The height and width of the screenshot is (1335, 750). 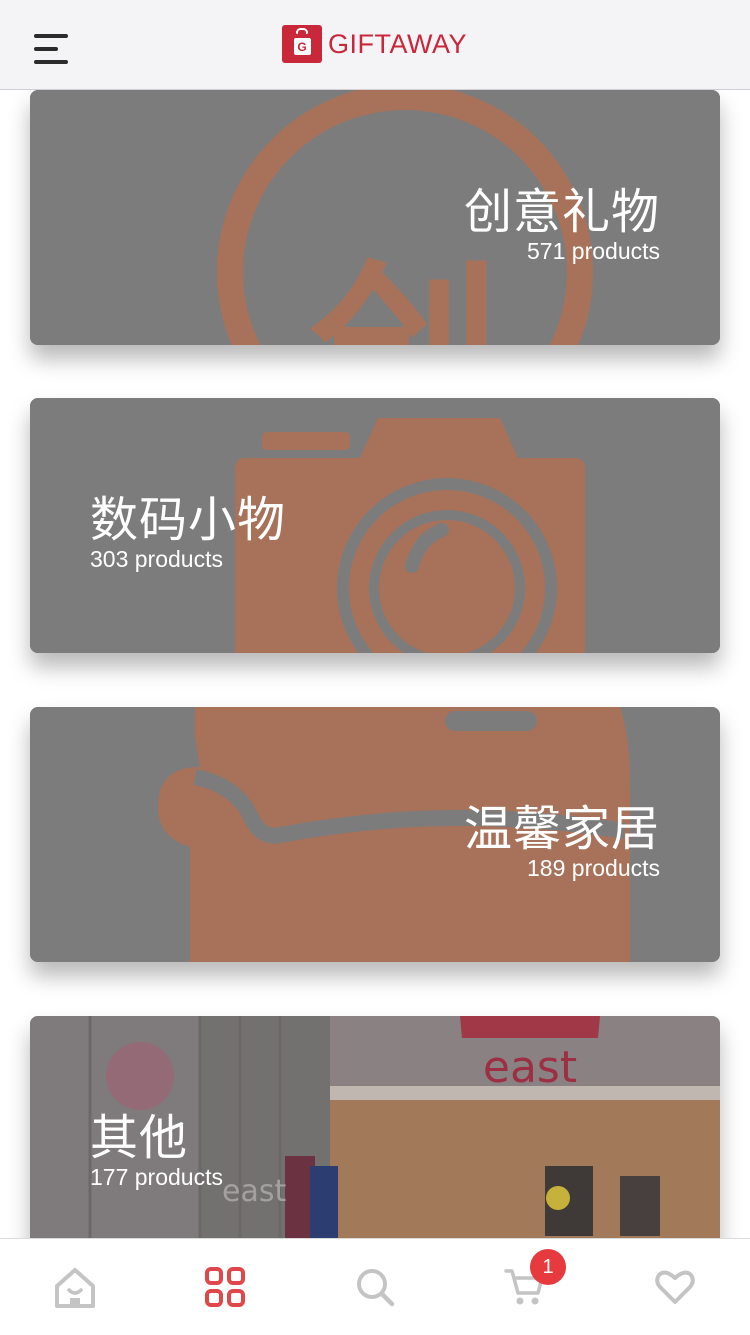 What do you see at coordinates (139, 1138) in the screenshot?
I see `category-title: 其他` at bounding box center [139, 1138].